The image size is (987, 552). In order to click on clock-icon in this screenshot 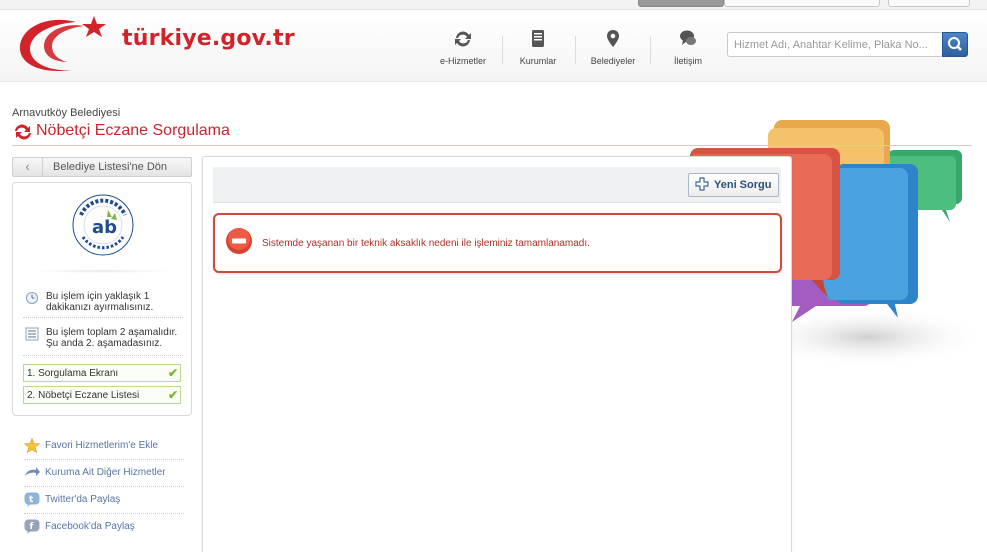, I will do `click(32, 298)`.